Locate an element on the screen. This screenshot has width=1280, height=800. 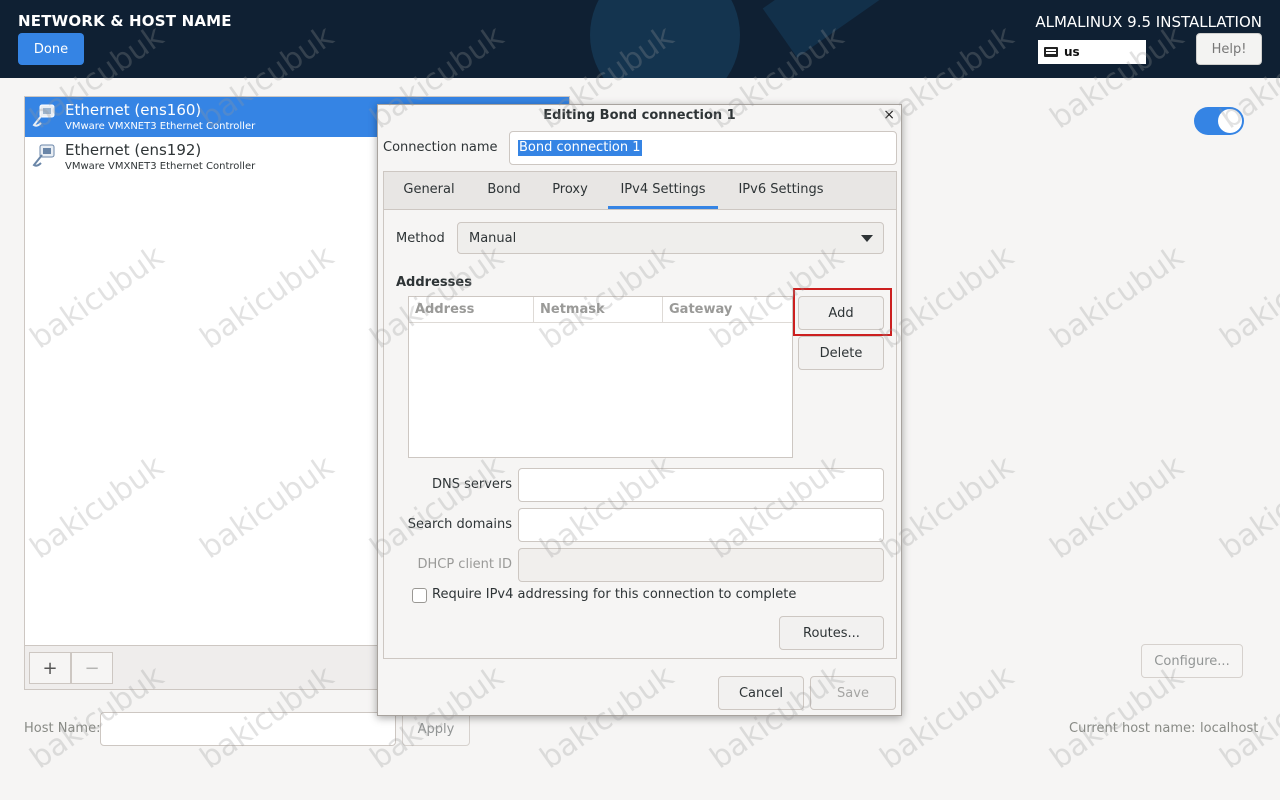
tab-ipv6-settings: IPv6 Settings is located at coordinates (781, 190).